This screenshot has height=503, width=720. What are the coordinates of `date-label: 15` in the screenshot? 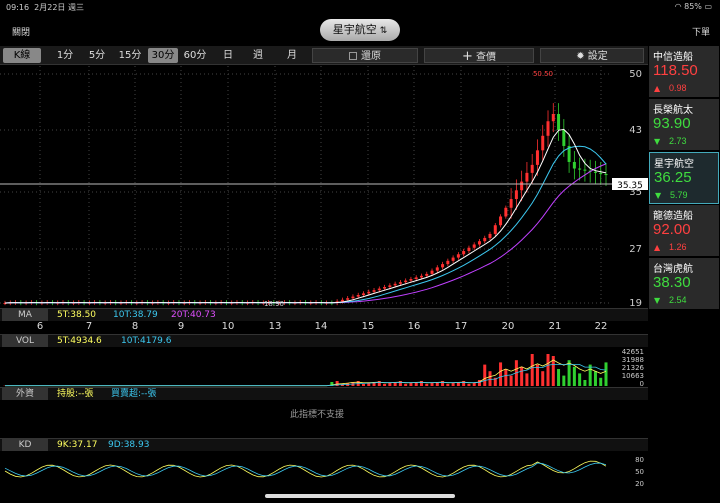 It's located at (368, 326).